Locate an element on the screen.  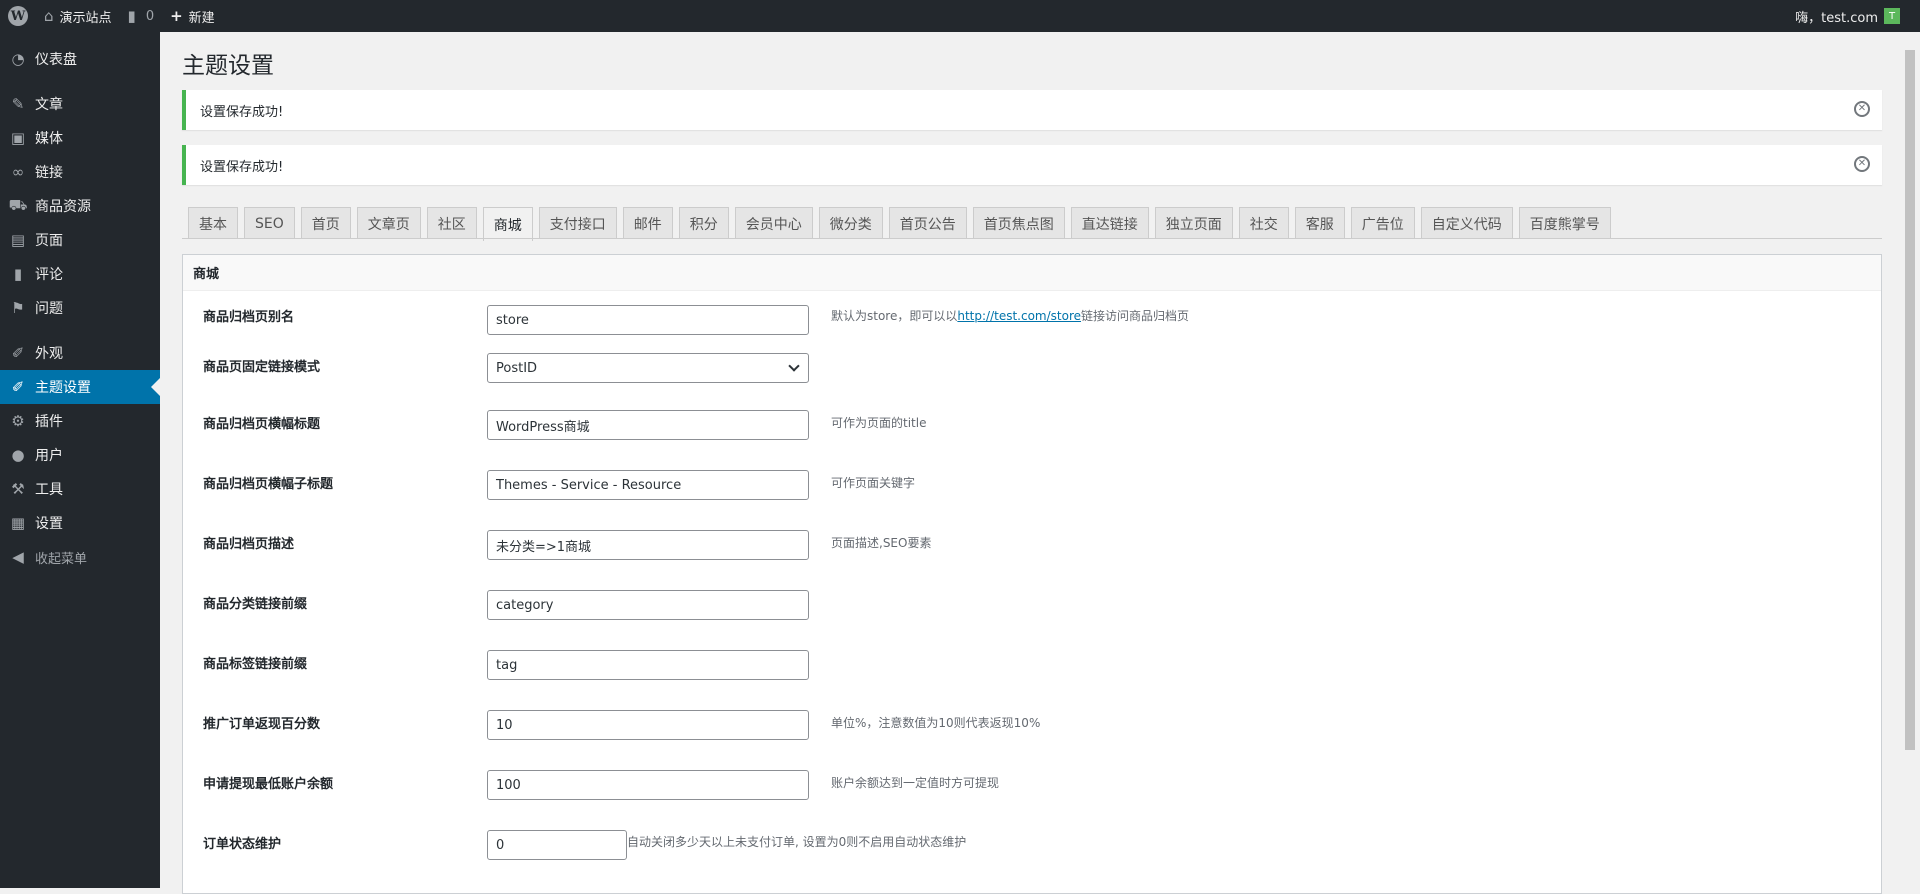
success-notice: 设置保存成功! ✕ is located at coordinates (1032, 165).